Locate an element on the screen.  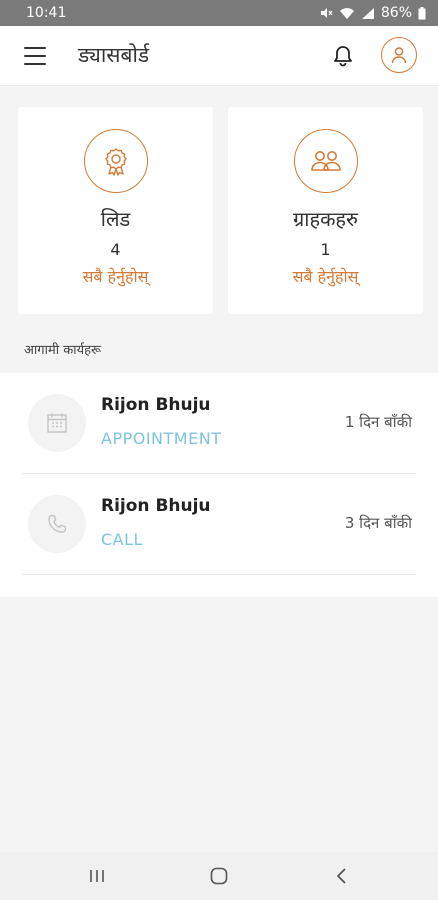
profile-button is located at coordinates (399, 55).